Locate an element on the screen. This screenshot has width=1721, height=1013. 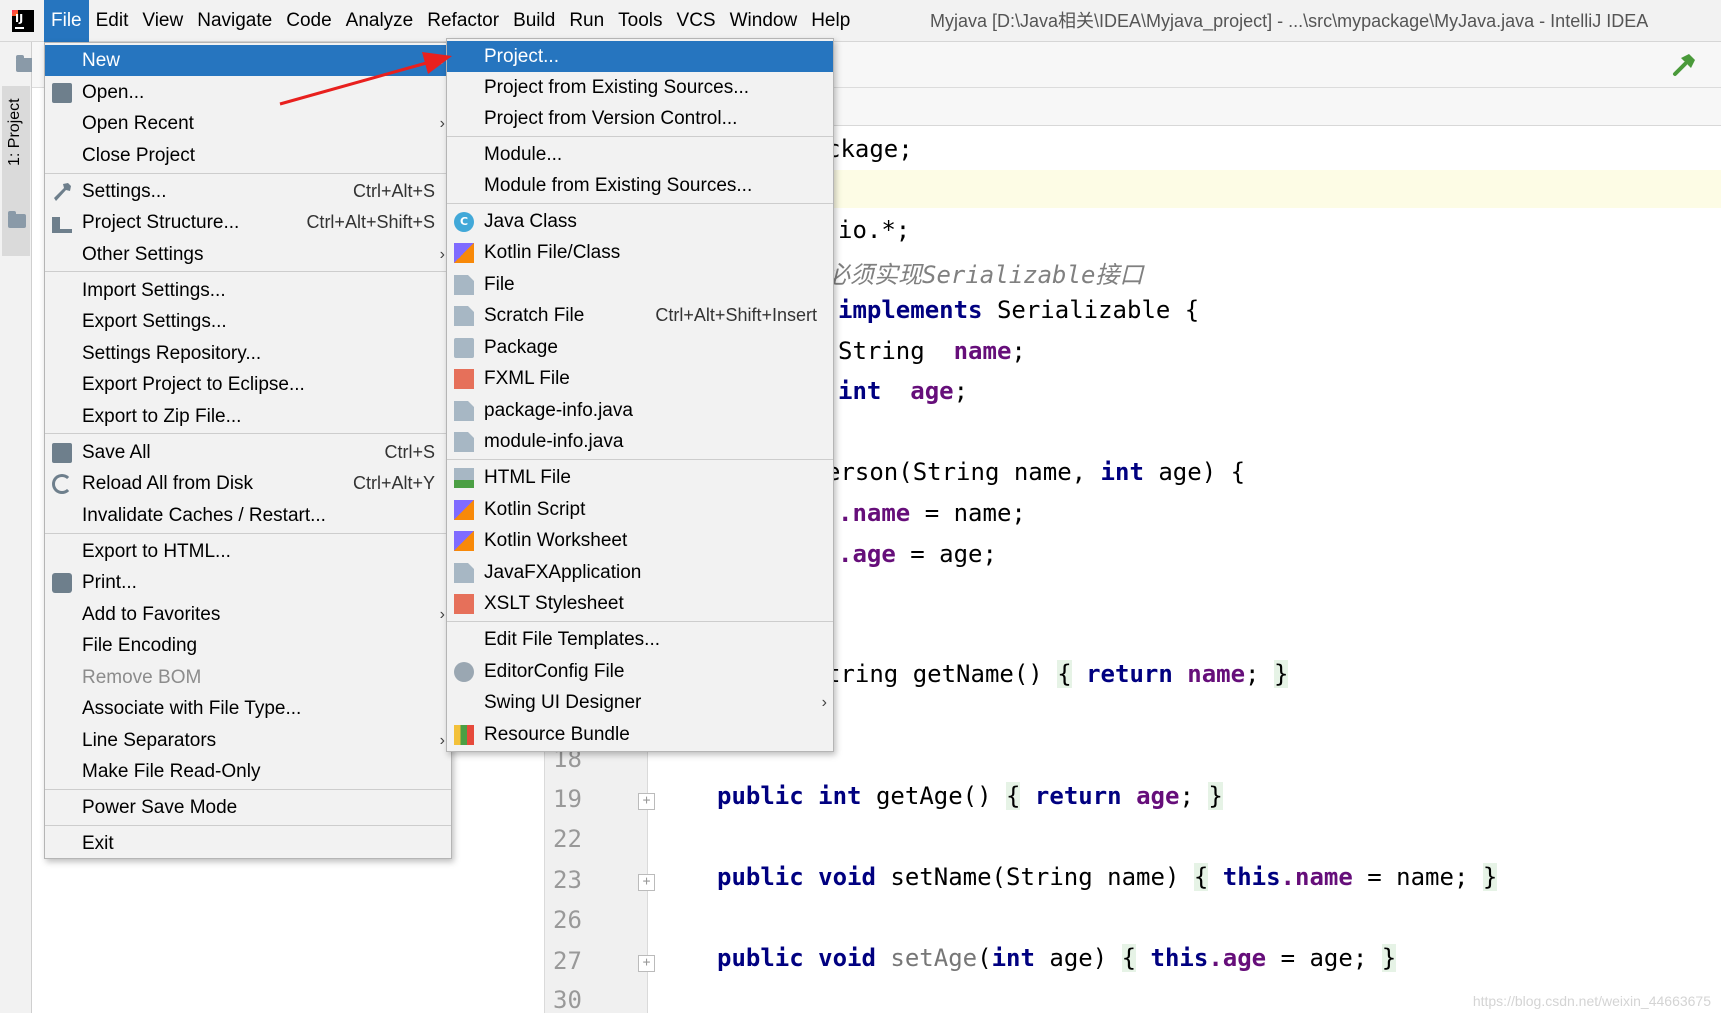
file-menu-item-save-all: Save All Ctrl+S is located at coordinates (248, 452).